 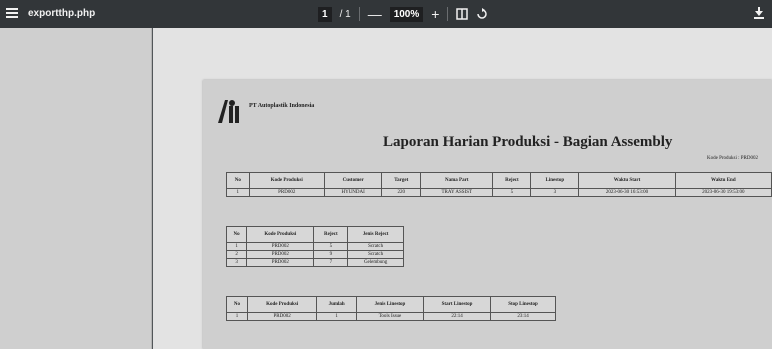 I want to click on table-row: 3 PRD002 7 Gelembung, so click(x=314, y=262).